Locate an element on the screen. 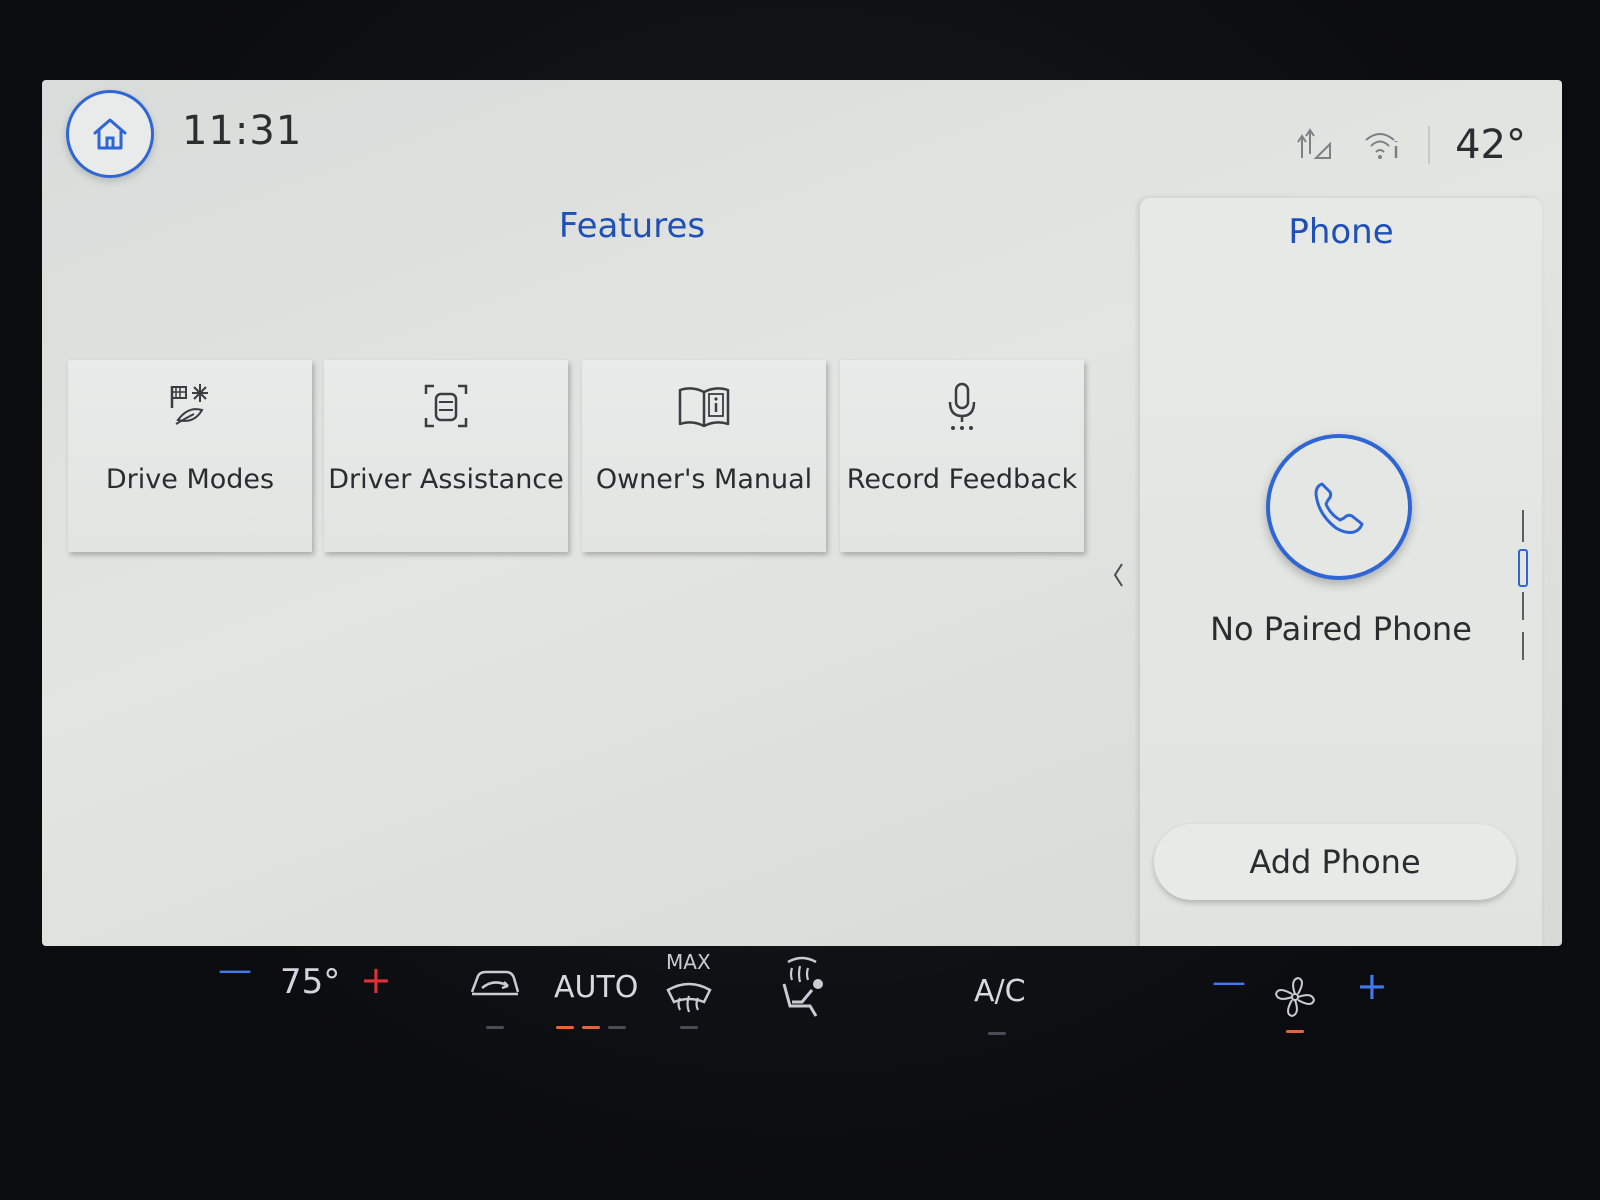 The image size is (1600, 1200). call-button is located at coordinates (1339, 507).